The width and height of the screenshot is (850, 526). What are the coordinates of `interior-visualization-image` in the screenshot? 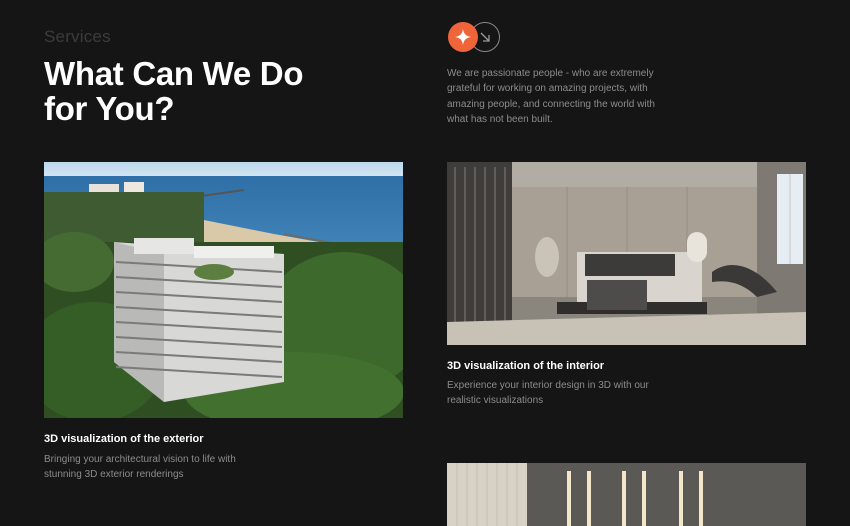 It's located at (626, 253).